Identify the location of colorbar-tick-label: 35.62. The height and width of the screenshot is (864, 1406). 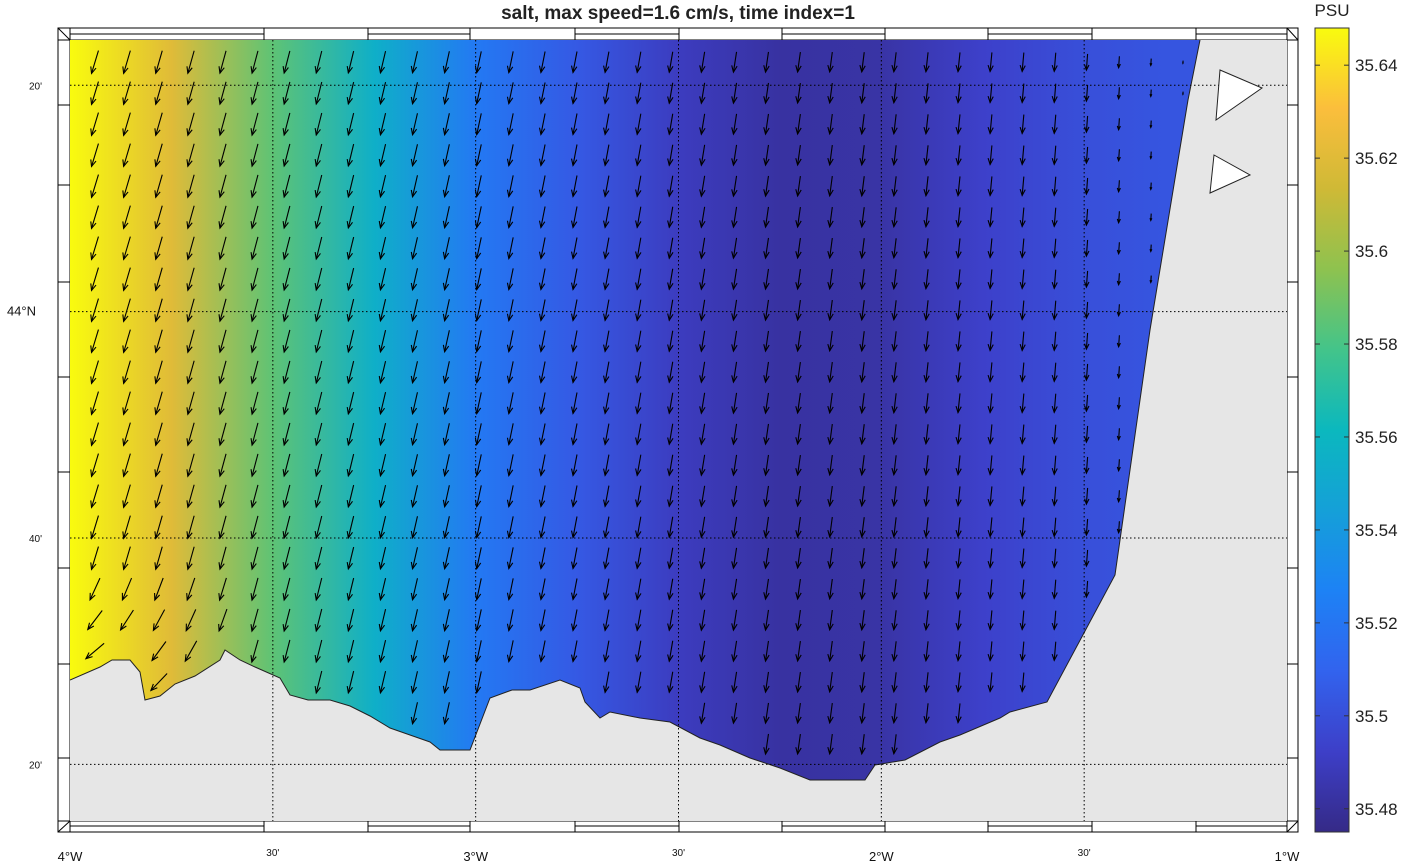
(1376, 158).